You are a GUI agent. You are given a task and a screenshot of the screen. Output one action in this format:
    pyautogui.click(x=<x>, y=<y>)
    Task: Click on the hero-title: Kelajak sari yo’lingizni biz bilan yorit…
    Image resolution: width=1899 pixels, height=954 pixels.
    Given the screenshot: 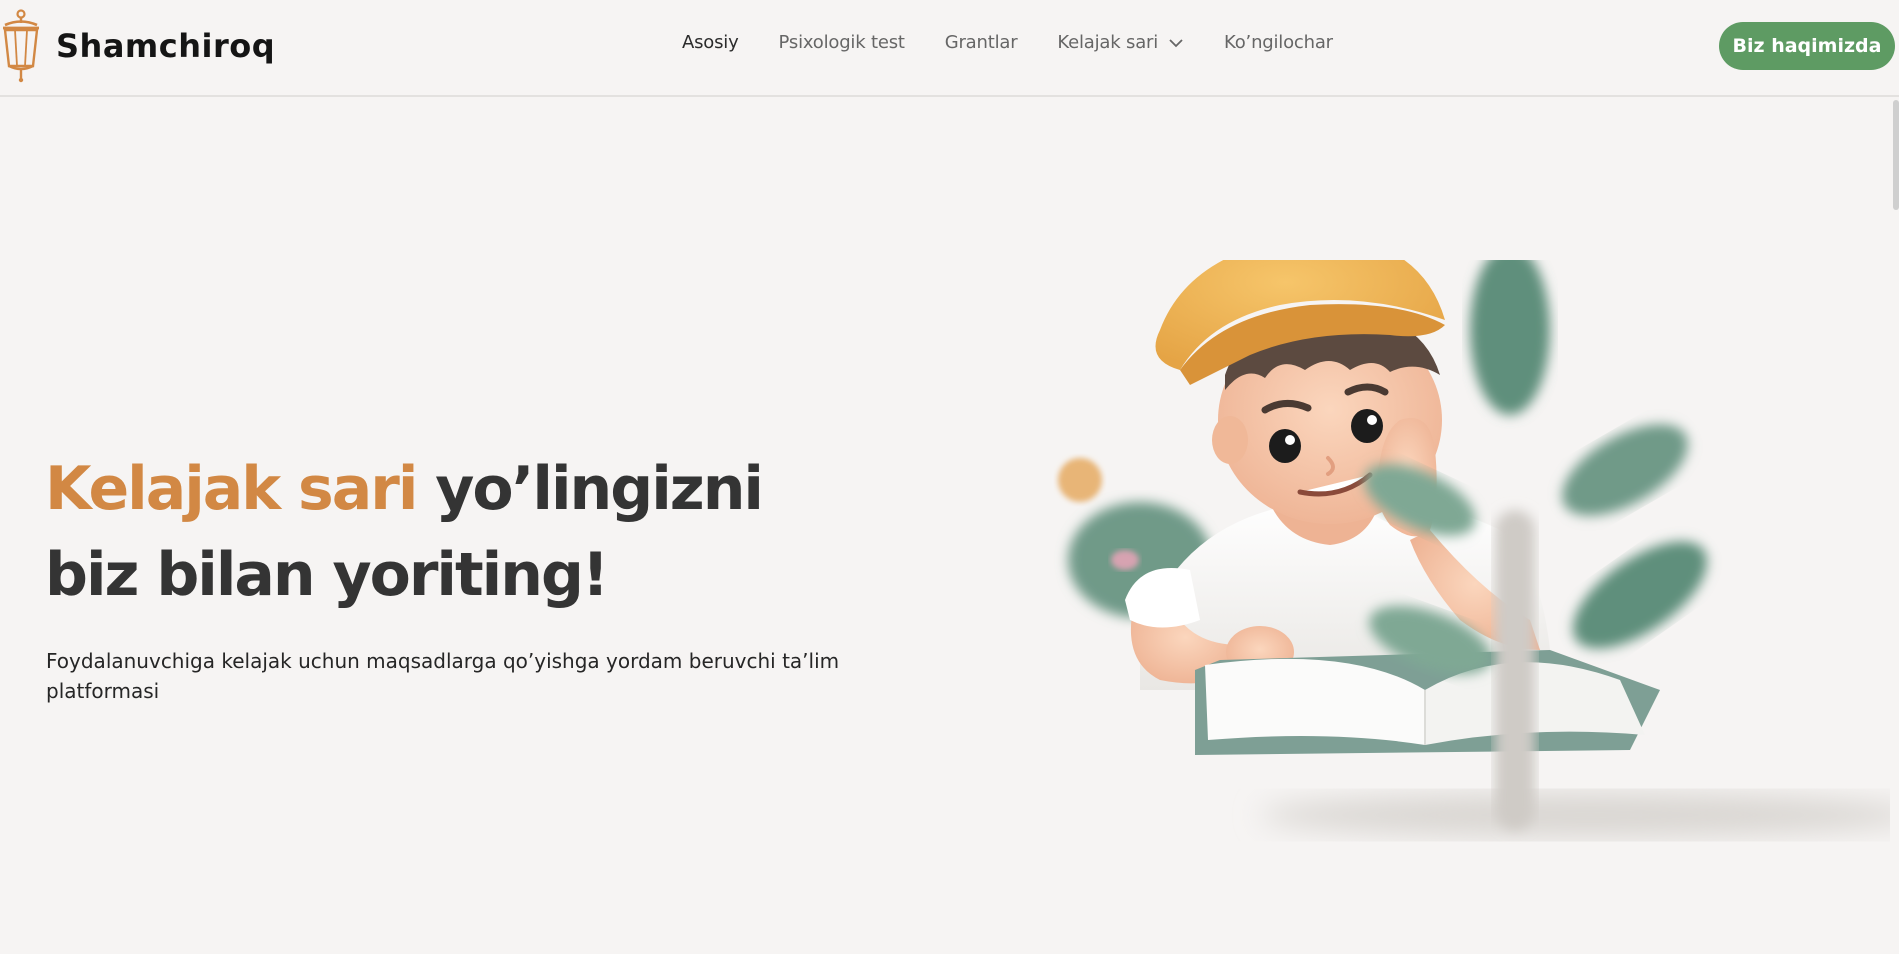 What is the action you would take?
    pyautogui.click(x=404, y=532)
    